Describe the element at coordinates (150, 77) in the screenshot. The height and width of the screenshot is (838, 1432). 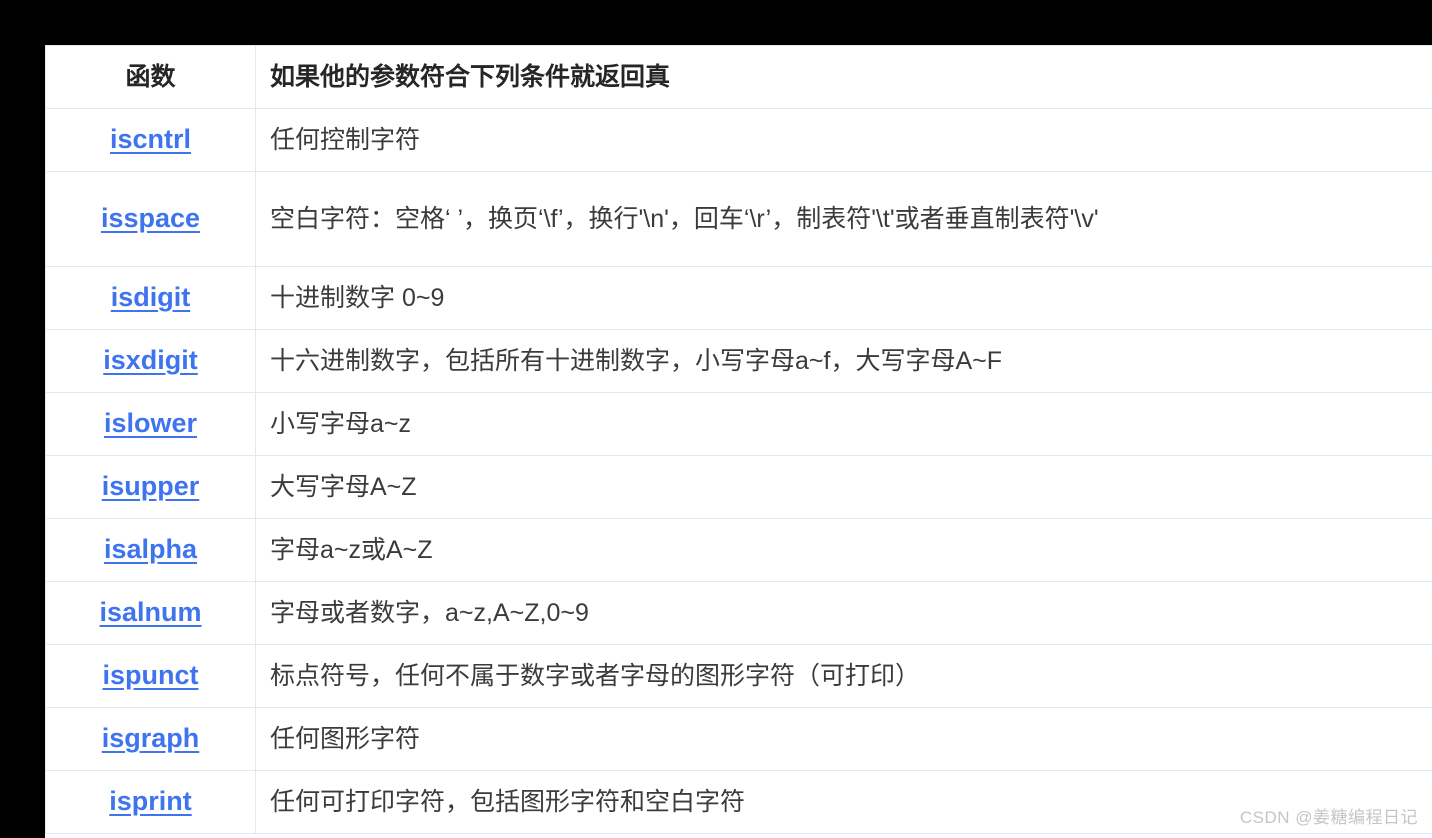
I see `column-header-function: 函数` at that location.